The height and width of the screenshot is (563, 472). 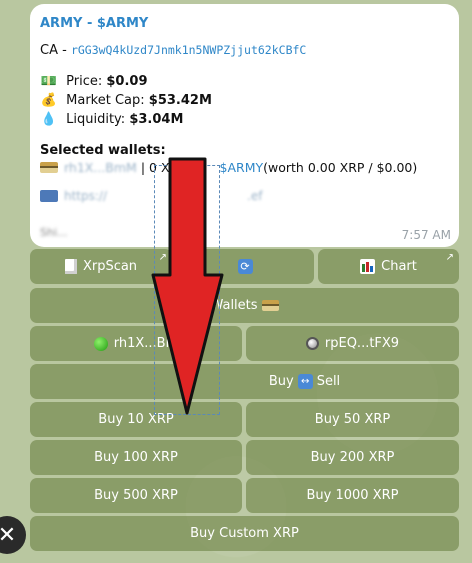 What do you see at coordinates (305, 381) in the screenshot?
I see `swap-arrows-icon: ↔` at bounding box center [305, 381].